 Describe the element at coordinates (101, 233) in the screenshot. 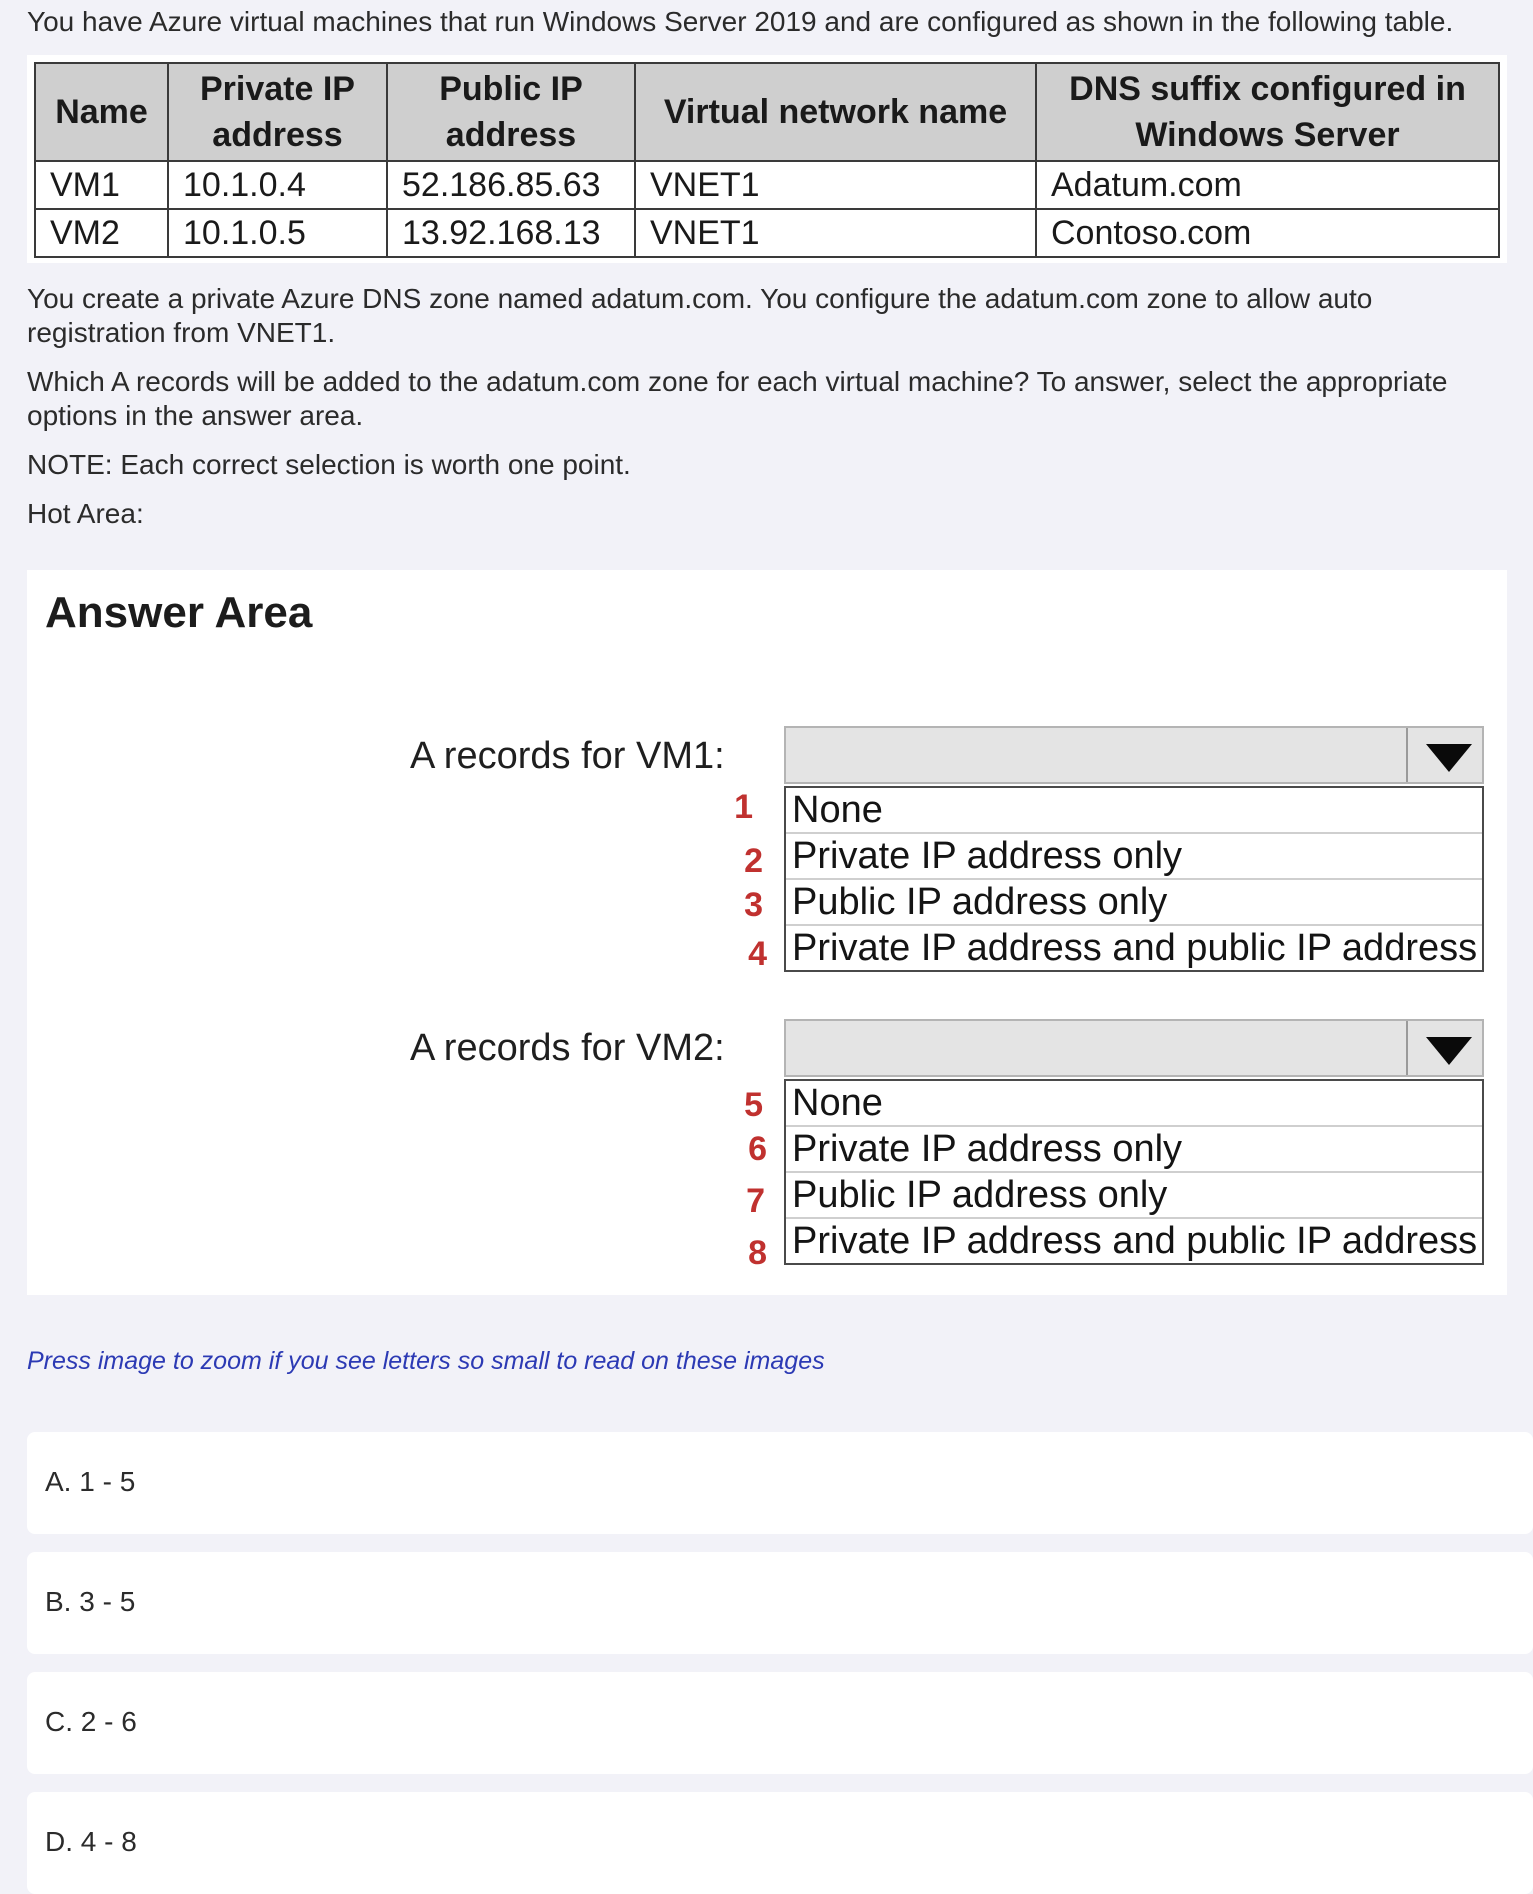

I see `cell-name: VM2` at that location.